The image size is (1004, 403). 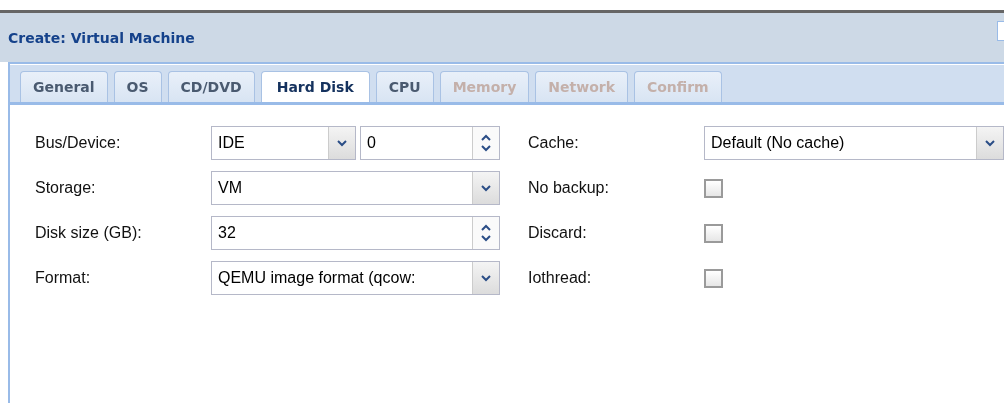 What do you see at coordinates (63, 278) in the screenshot?
I see `field-label: Format:` at bounding box center [63, 278].